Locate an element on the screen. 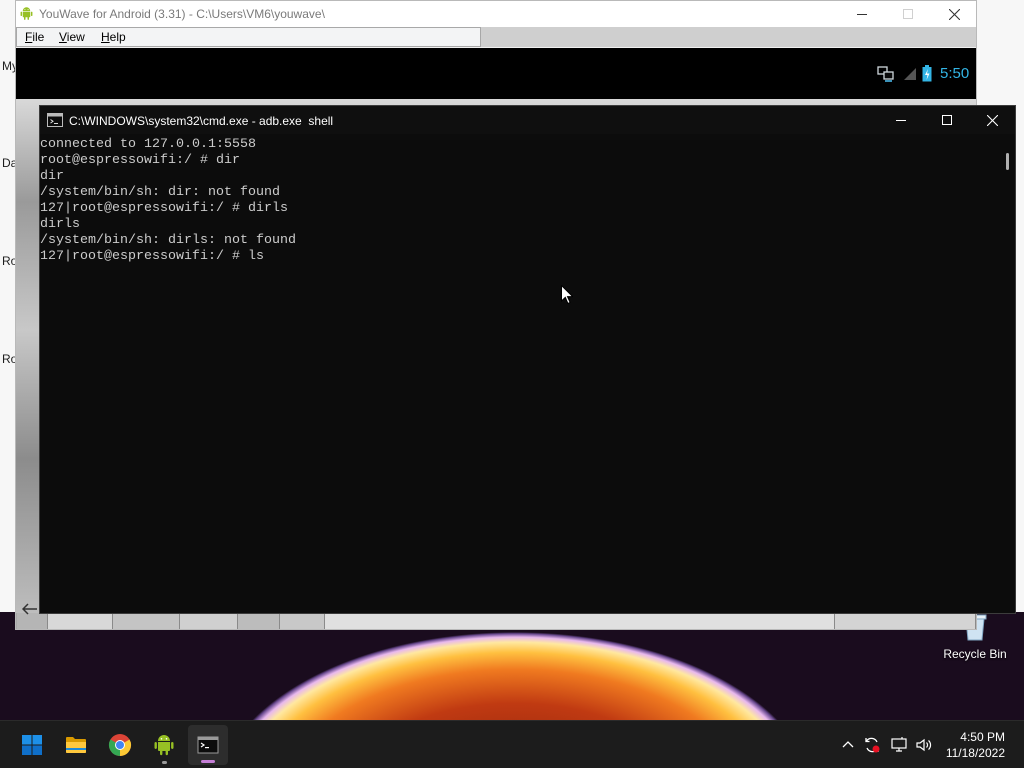 The image size is (1024, 768). terminal-line: 127|root@espressowifi:/ # dirls is located at coordinates (164, 208).